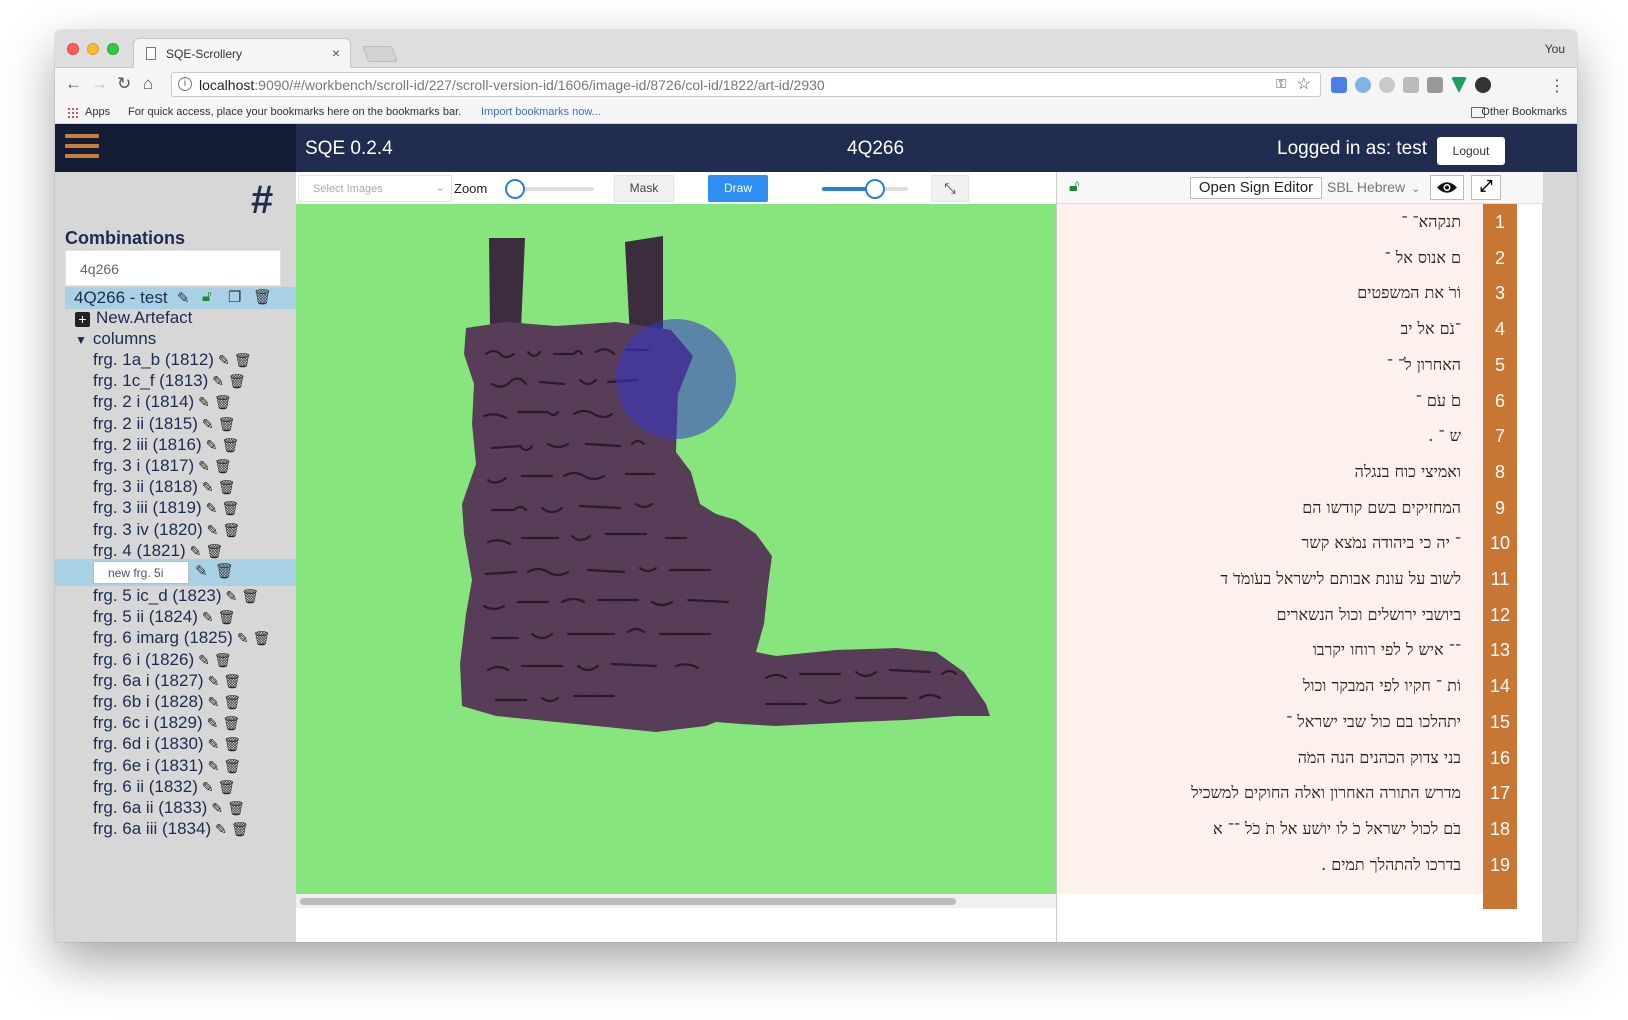 This screenshot has height=1020, width=1628. I want to click on site-info-icon: i, so click(185, 84).